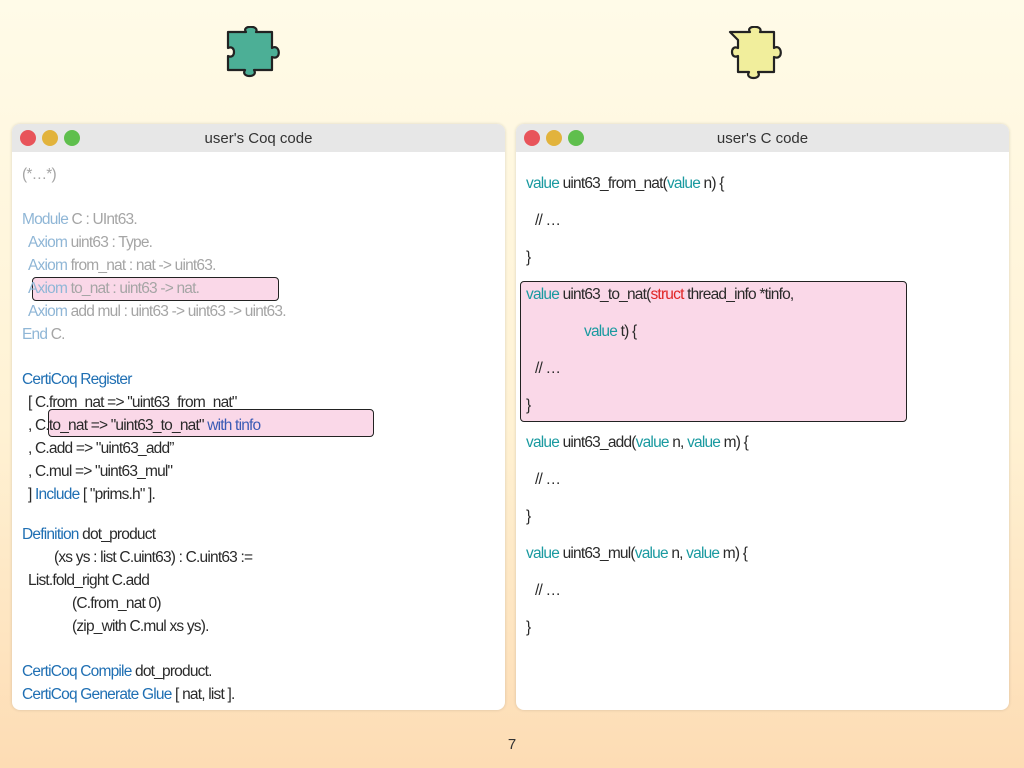 Image resolution: width=1024 pixels, height=768 pixels. What do you see at coordinates (90, 242) in the screenshot?
I see `code-line: Axiom uint63 : Type.` at bounding box center [90, 242].